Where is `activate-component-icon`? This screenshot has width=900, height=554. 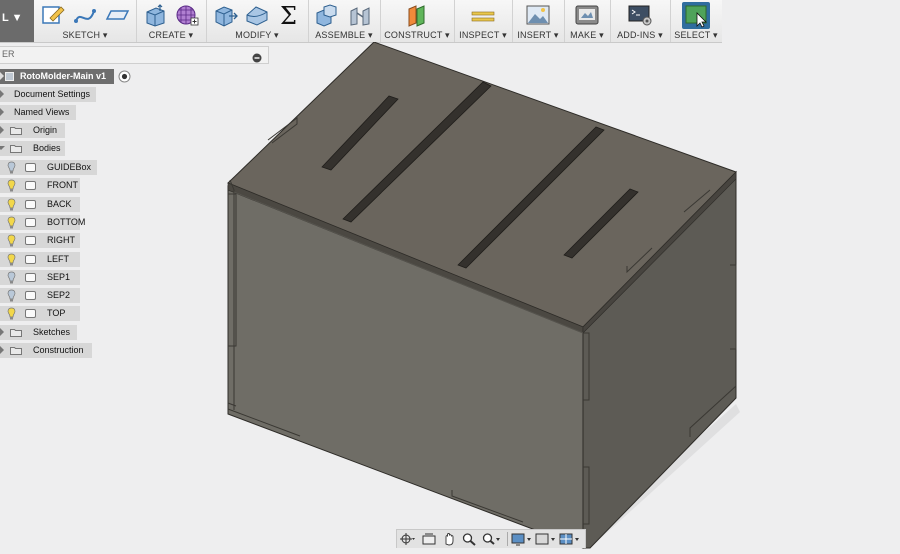 activate-component-icon is located at coordinates (124, 76).